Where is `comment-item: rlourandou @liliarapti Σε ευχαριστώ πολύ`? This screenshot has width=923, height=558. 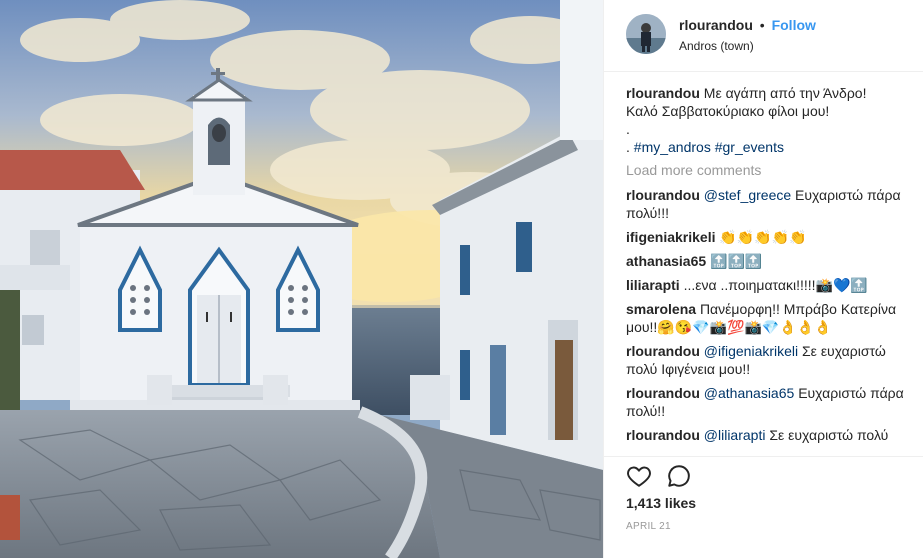
comment-item: rlourandou @liliarapti Σε ευχαριστώ πολύ is located at coordinates (766, 435).